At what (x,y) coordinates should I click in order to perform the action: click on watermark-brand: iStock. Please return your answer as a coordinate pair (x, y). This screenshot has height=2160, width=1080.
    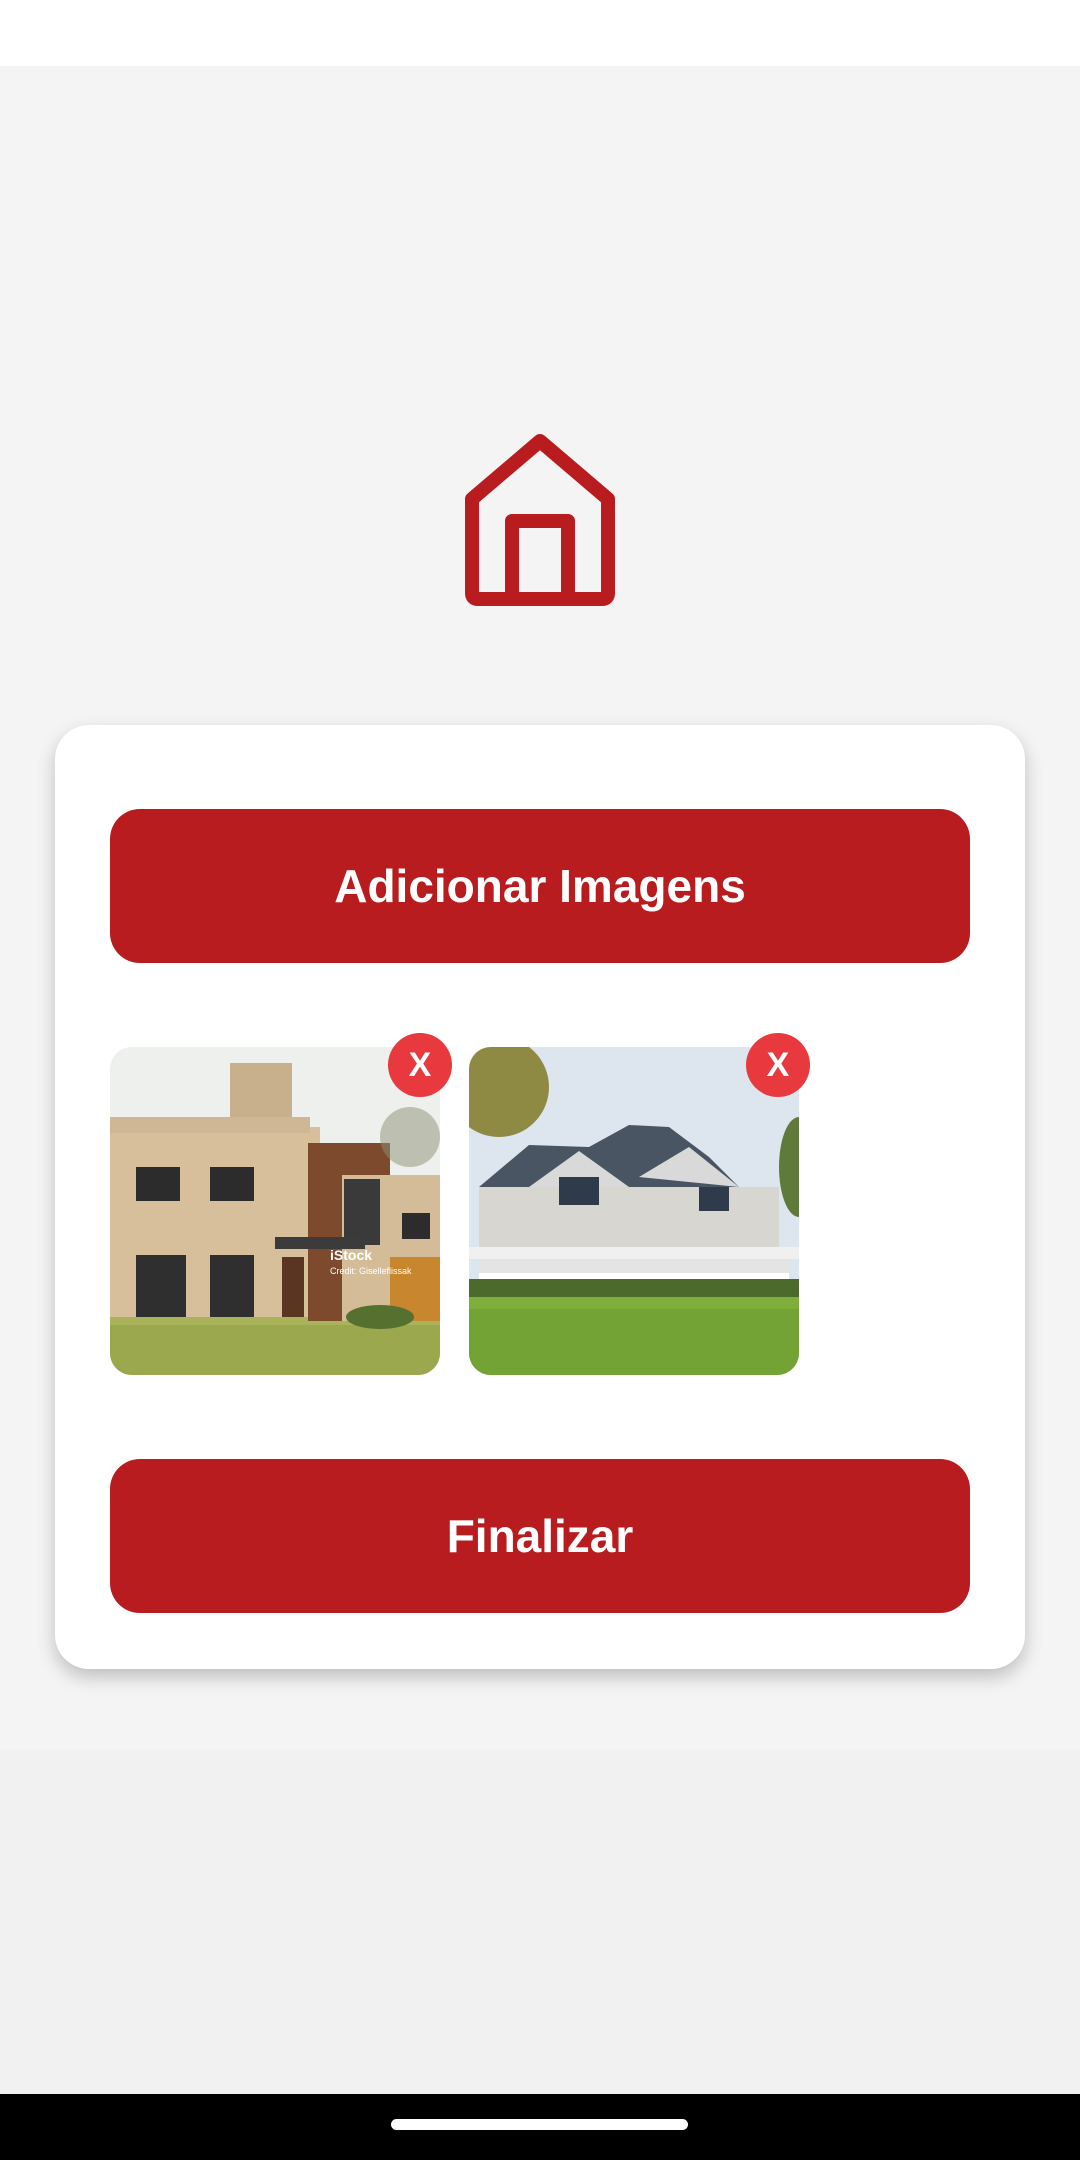
    Looking at the image, I should click on (351, 1255).